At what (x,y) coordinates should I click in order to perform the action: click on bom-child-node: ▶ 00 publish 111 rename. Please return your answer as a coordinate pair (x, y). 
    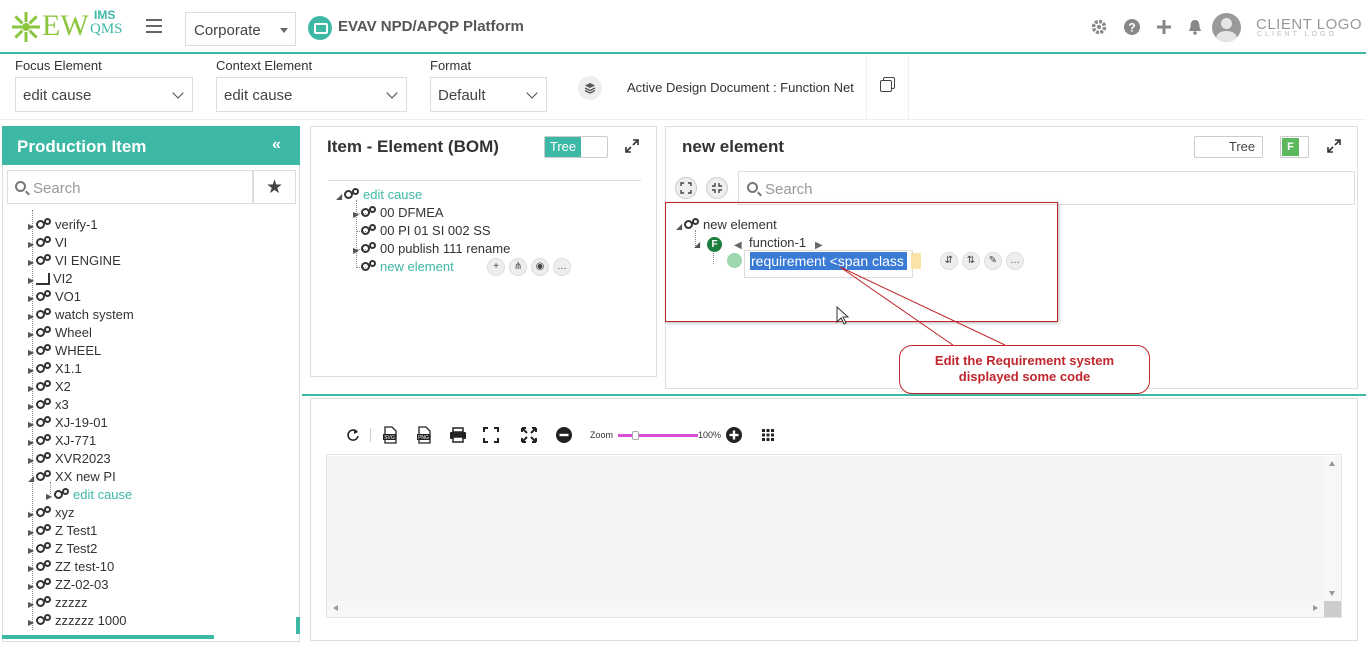
    Looking at the image, I should click on (431, 249).